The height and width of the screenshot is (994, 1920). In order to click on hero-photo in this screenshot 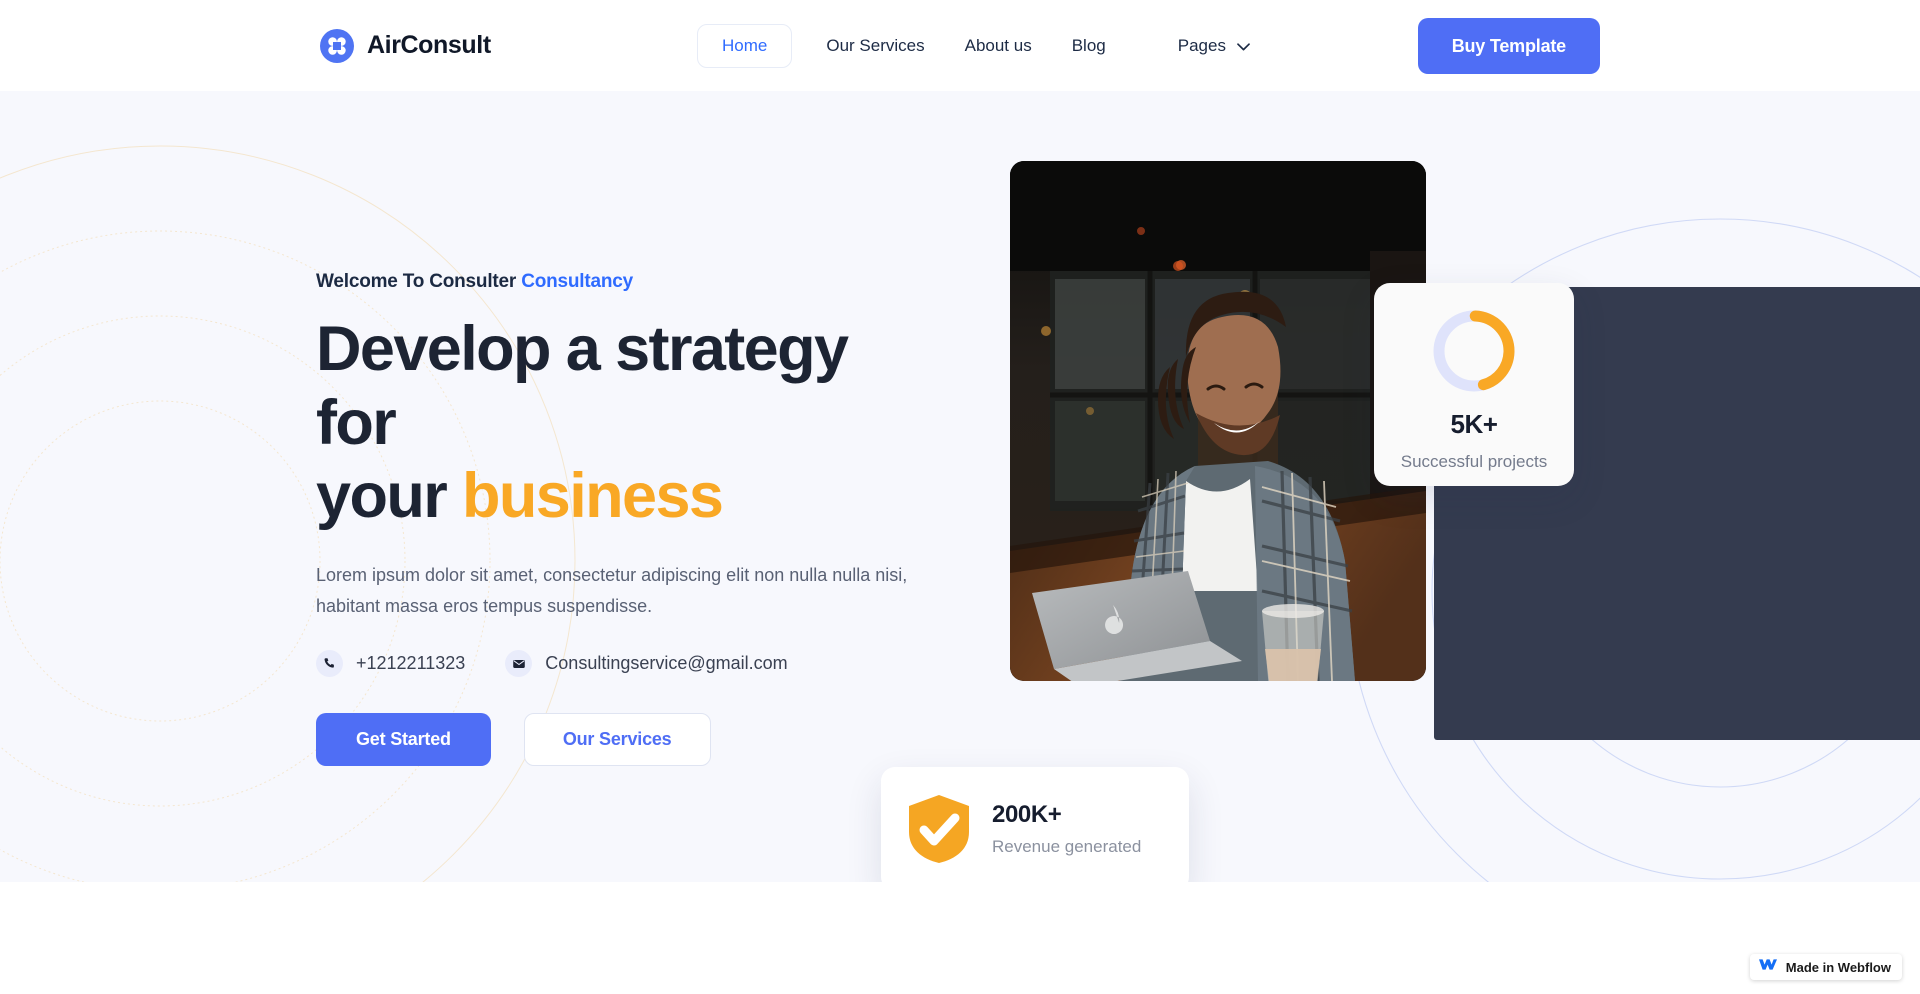, I will do `click(1218, 421)`.